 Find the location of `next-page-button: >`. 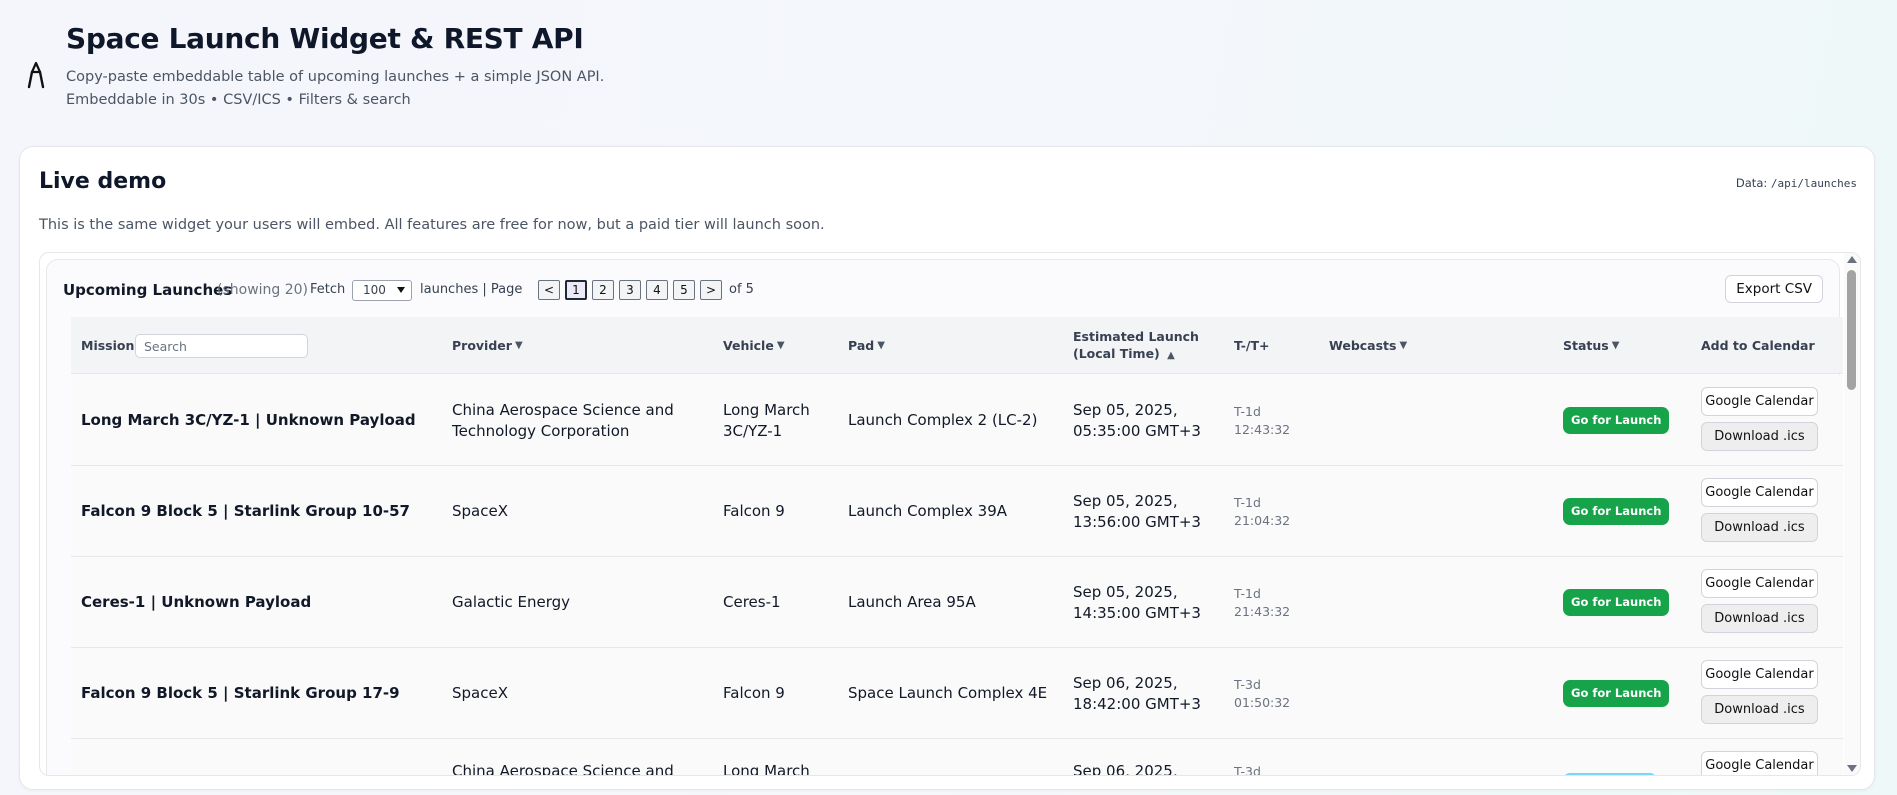

next-page-button: > is located at coordinates (711, 290).